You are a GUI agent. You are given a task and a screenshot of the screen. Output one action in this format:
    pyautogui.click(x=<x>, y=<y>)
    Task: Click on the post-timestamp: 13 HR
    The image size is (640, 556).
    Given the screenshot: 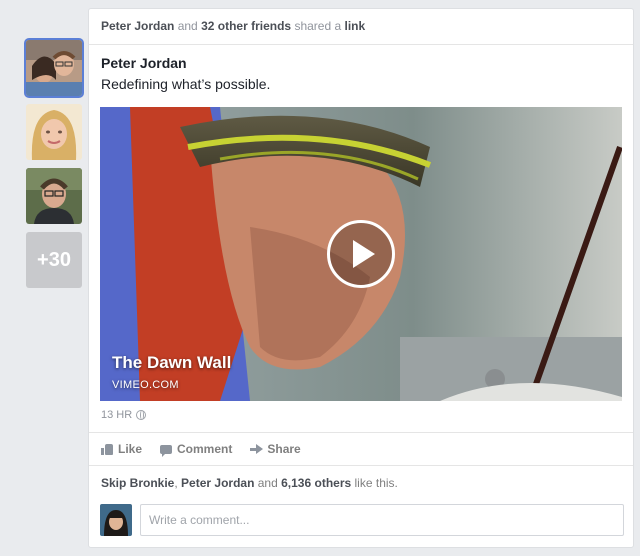 What is the action you would take?
    pyautogui.click(x=124, y=415)
    